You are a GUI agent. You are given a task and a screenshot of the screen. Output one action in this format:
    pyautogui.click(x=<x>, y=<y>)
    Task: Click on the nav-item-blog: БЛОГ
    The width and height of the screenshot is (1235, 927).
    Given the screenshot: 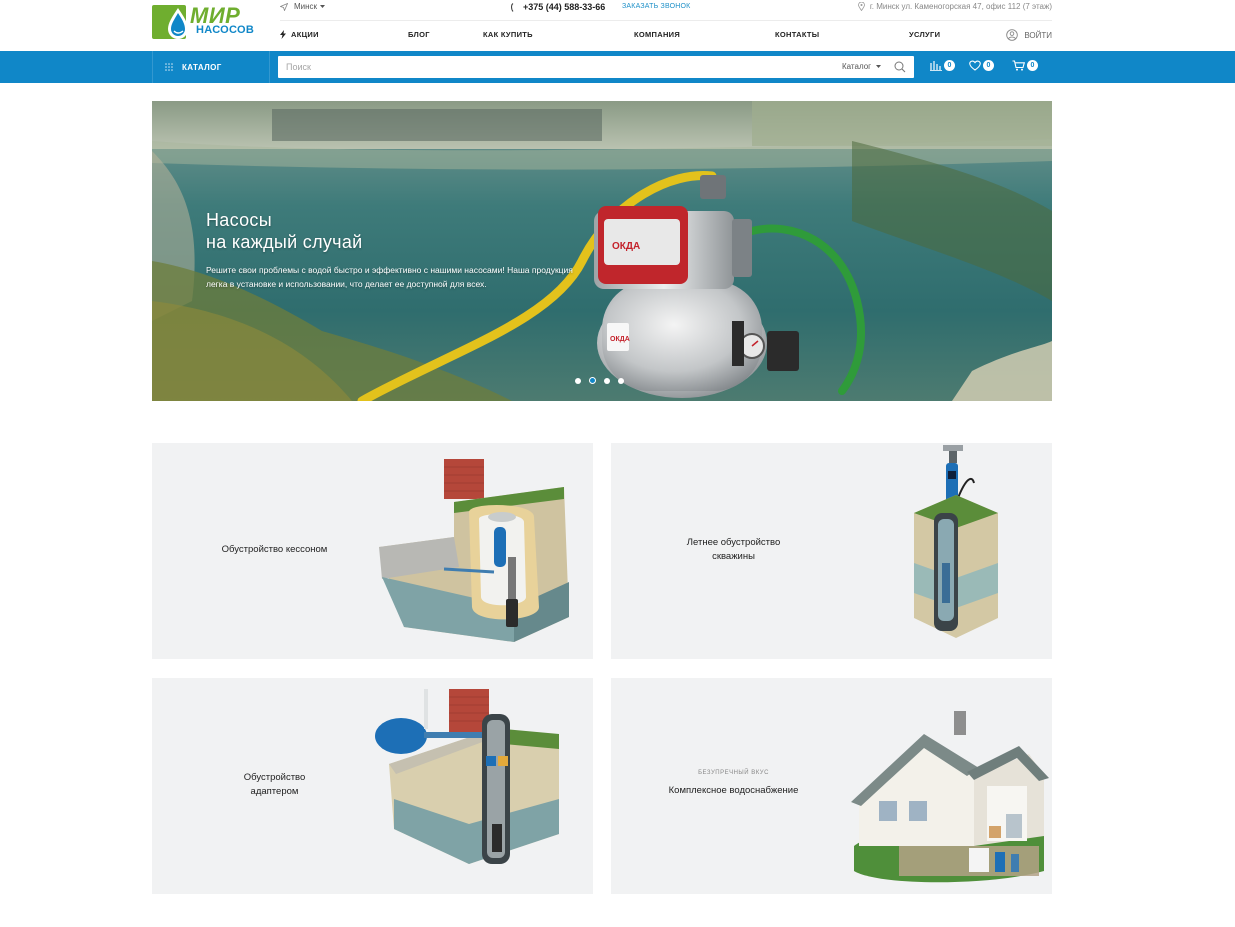 What is the action you would take?
    pyautogui.click(x=419, y=34)
    